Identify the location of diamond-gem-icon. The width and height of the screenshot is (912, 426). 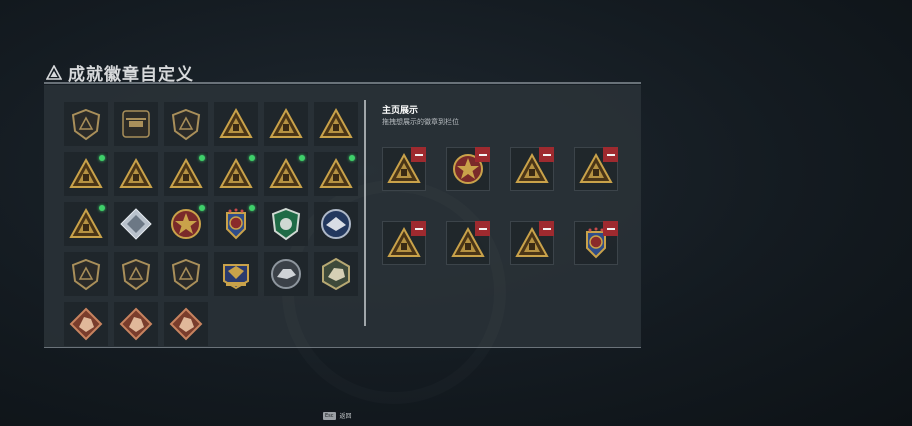
(136, 224).